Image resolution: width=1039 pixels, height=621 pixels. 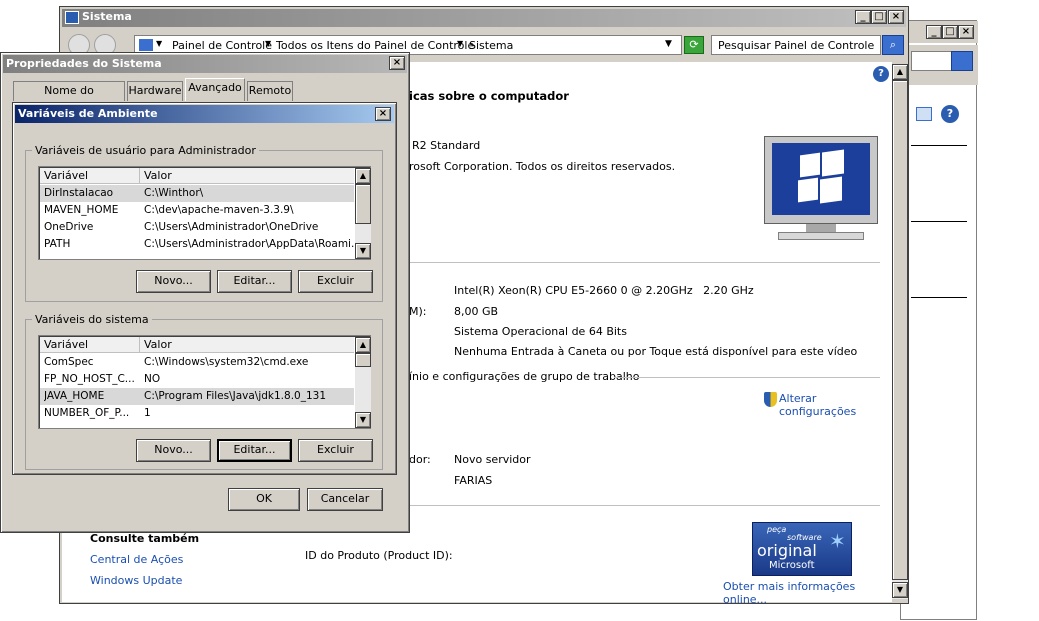 What do you see at coordinates (694, 45) in the screenshot?
I see `refresh-icon: ⟳` at bounding box center [694, 45].